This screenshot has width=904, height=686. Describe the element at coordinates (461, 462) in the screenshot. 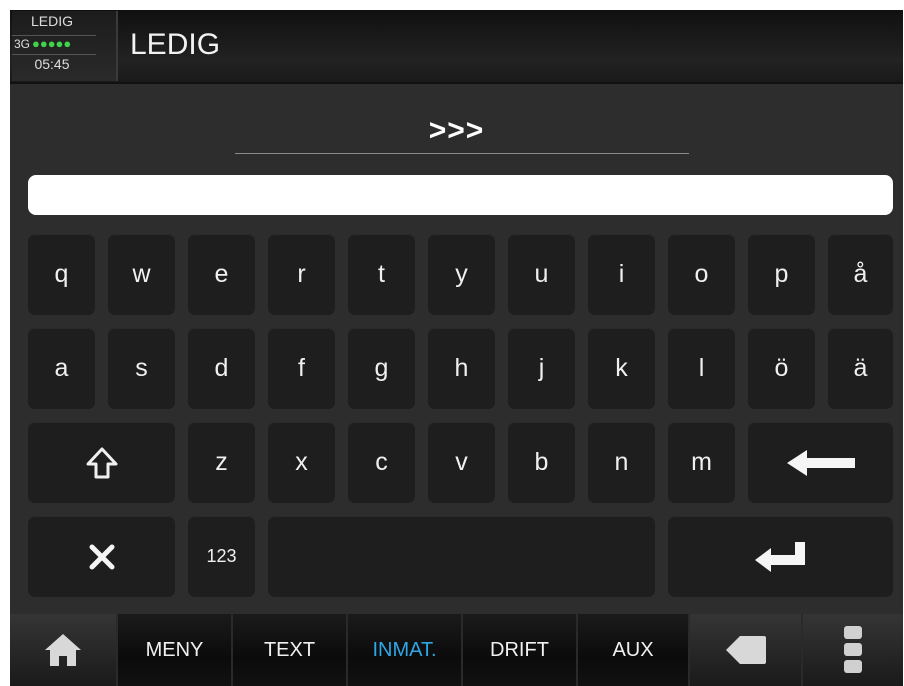

I see `key-v: v` at that location.